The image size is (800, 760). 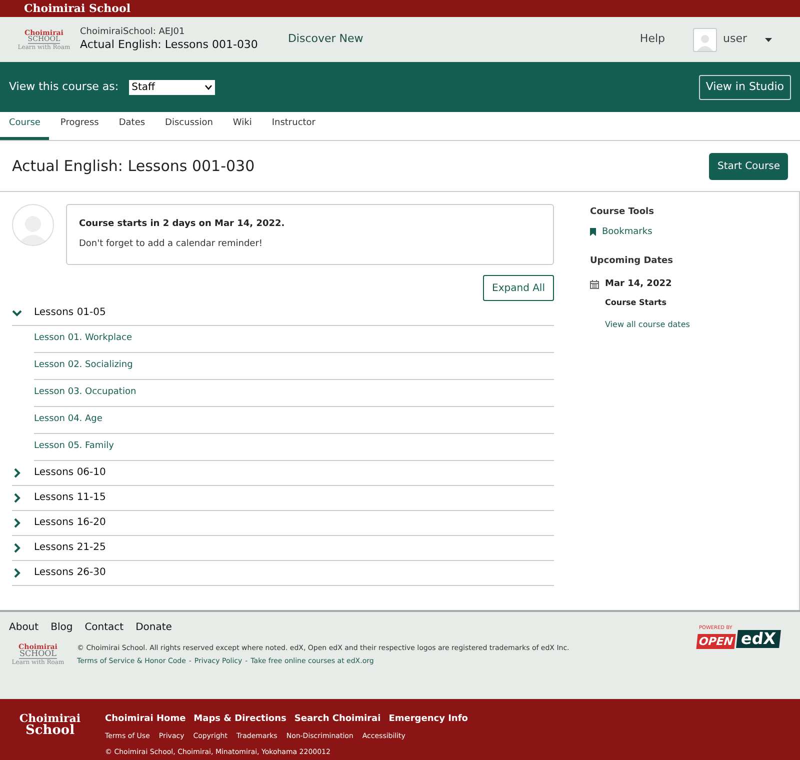 What do you see at coordinates (182, 224) in the screenshot?
I see `message-title: Course starts in 2 days on Mar 14, 2022.` at bounding box center [182, 224].